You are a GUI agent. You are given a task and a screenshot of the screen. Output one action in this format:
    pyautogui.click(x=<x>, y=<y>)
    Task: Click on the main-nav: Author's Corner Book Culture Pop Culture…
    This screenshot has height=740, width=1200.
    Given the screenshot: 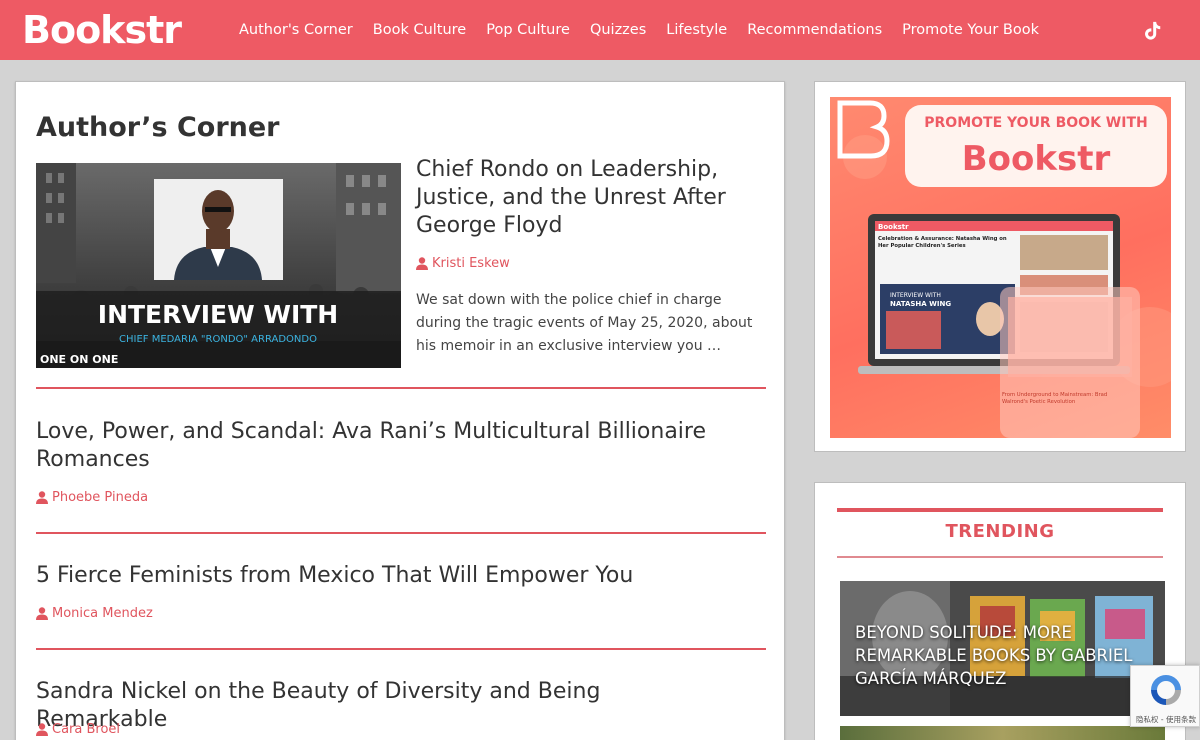 What is the action you would take?
    pyautogui.click(x=649, y=30)
    